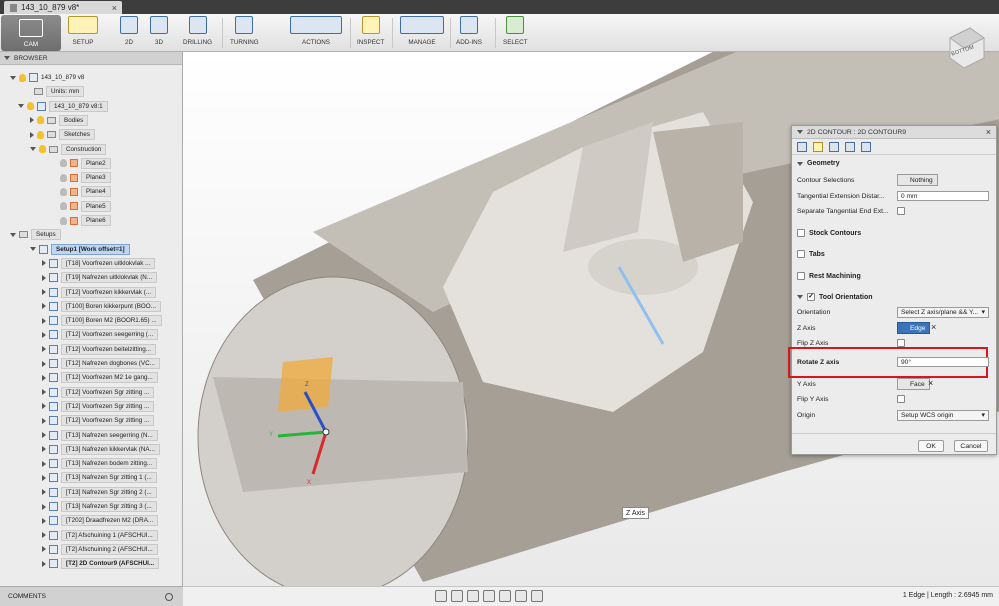  Describe the element at coordinates (83, 31) in the screenshot. I see `setup-button: SETUP` at that location.